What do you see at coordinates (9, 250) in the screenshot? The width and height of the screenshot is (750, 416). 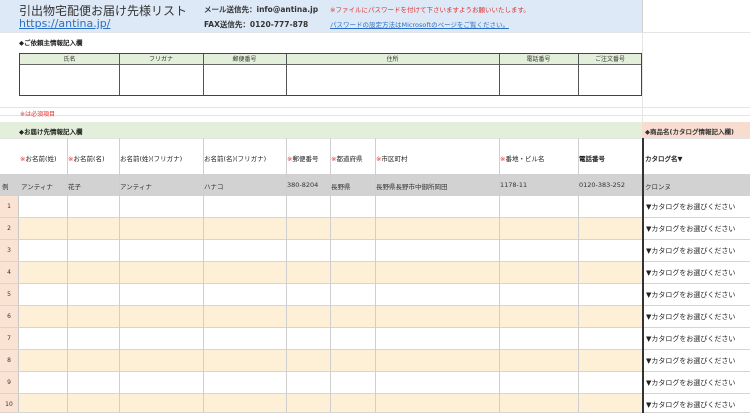 I see `row-number: 3` at bounding box center [9, 250].